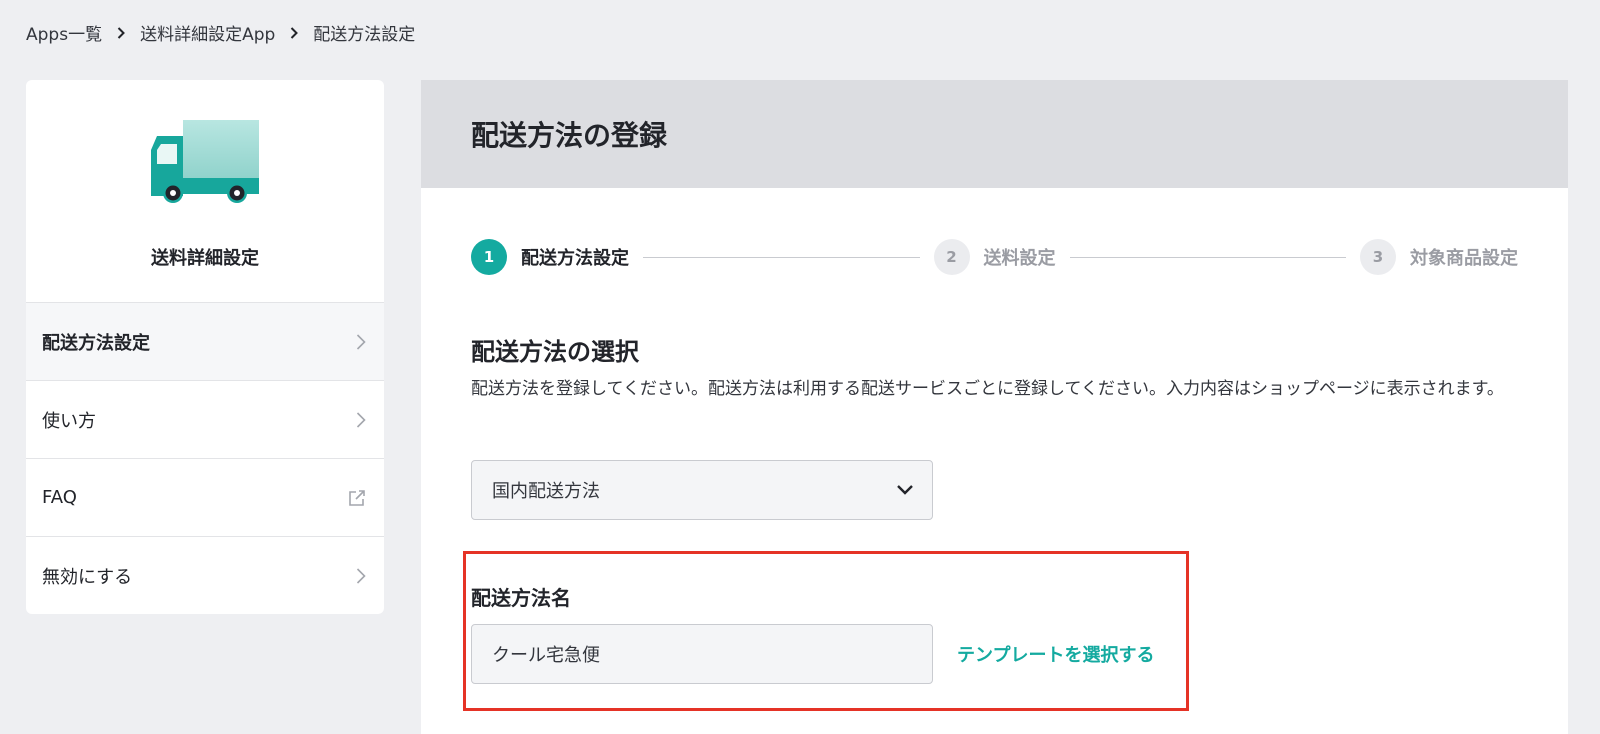  I want to click on select-value: 国内配送方法, so click(546, 491).